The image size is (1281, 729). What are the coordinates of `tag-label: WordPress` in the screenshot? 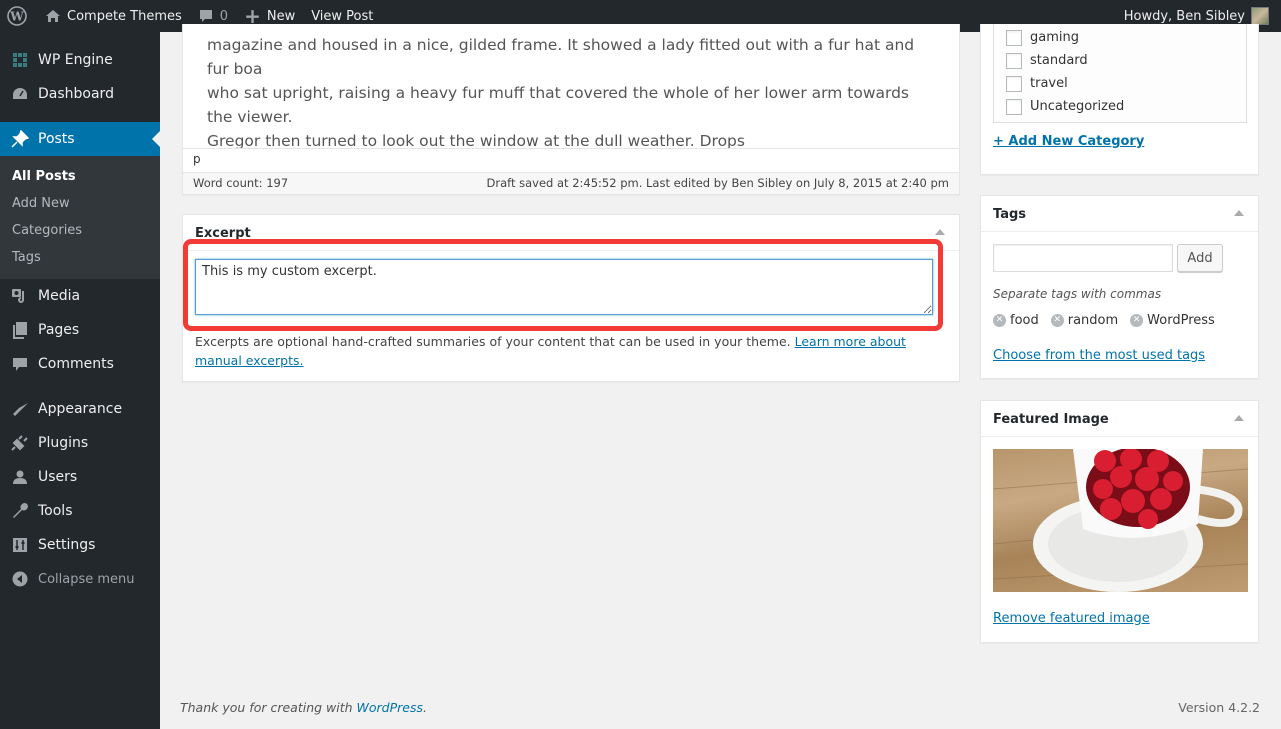 It's located at (1181, 320).